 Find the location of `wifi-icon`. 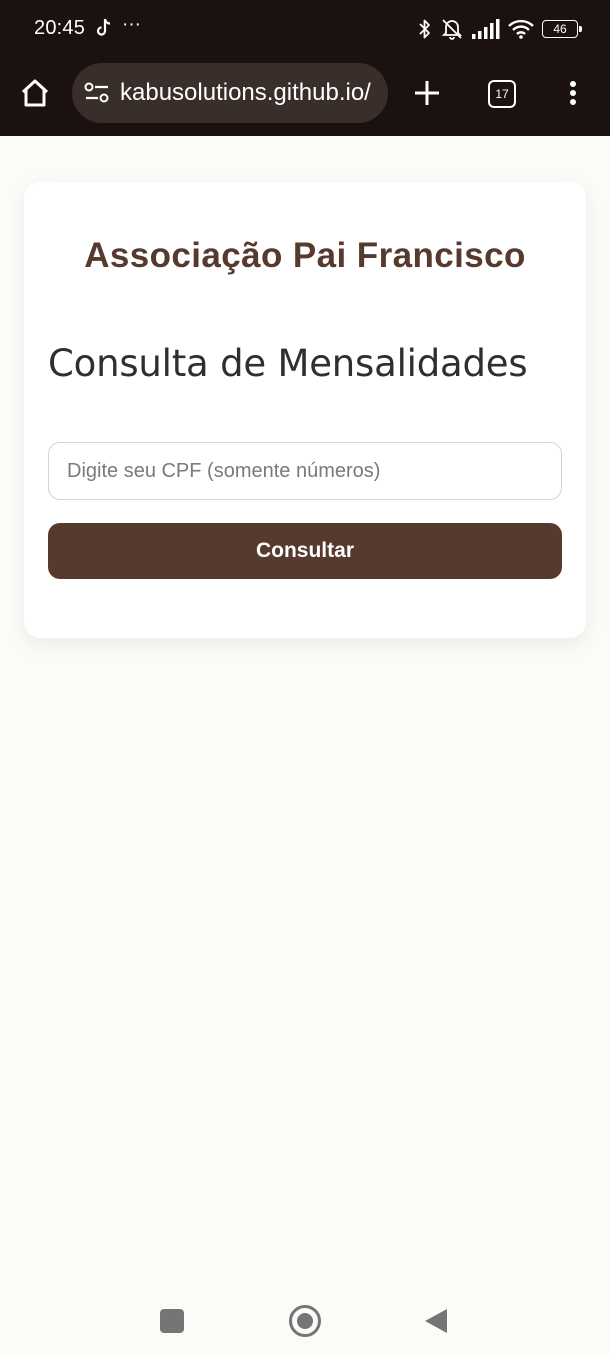

wifi-icon is located at coordinates (521, 29).